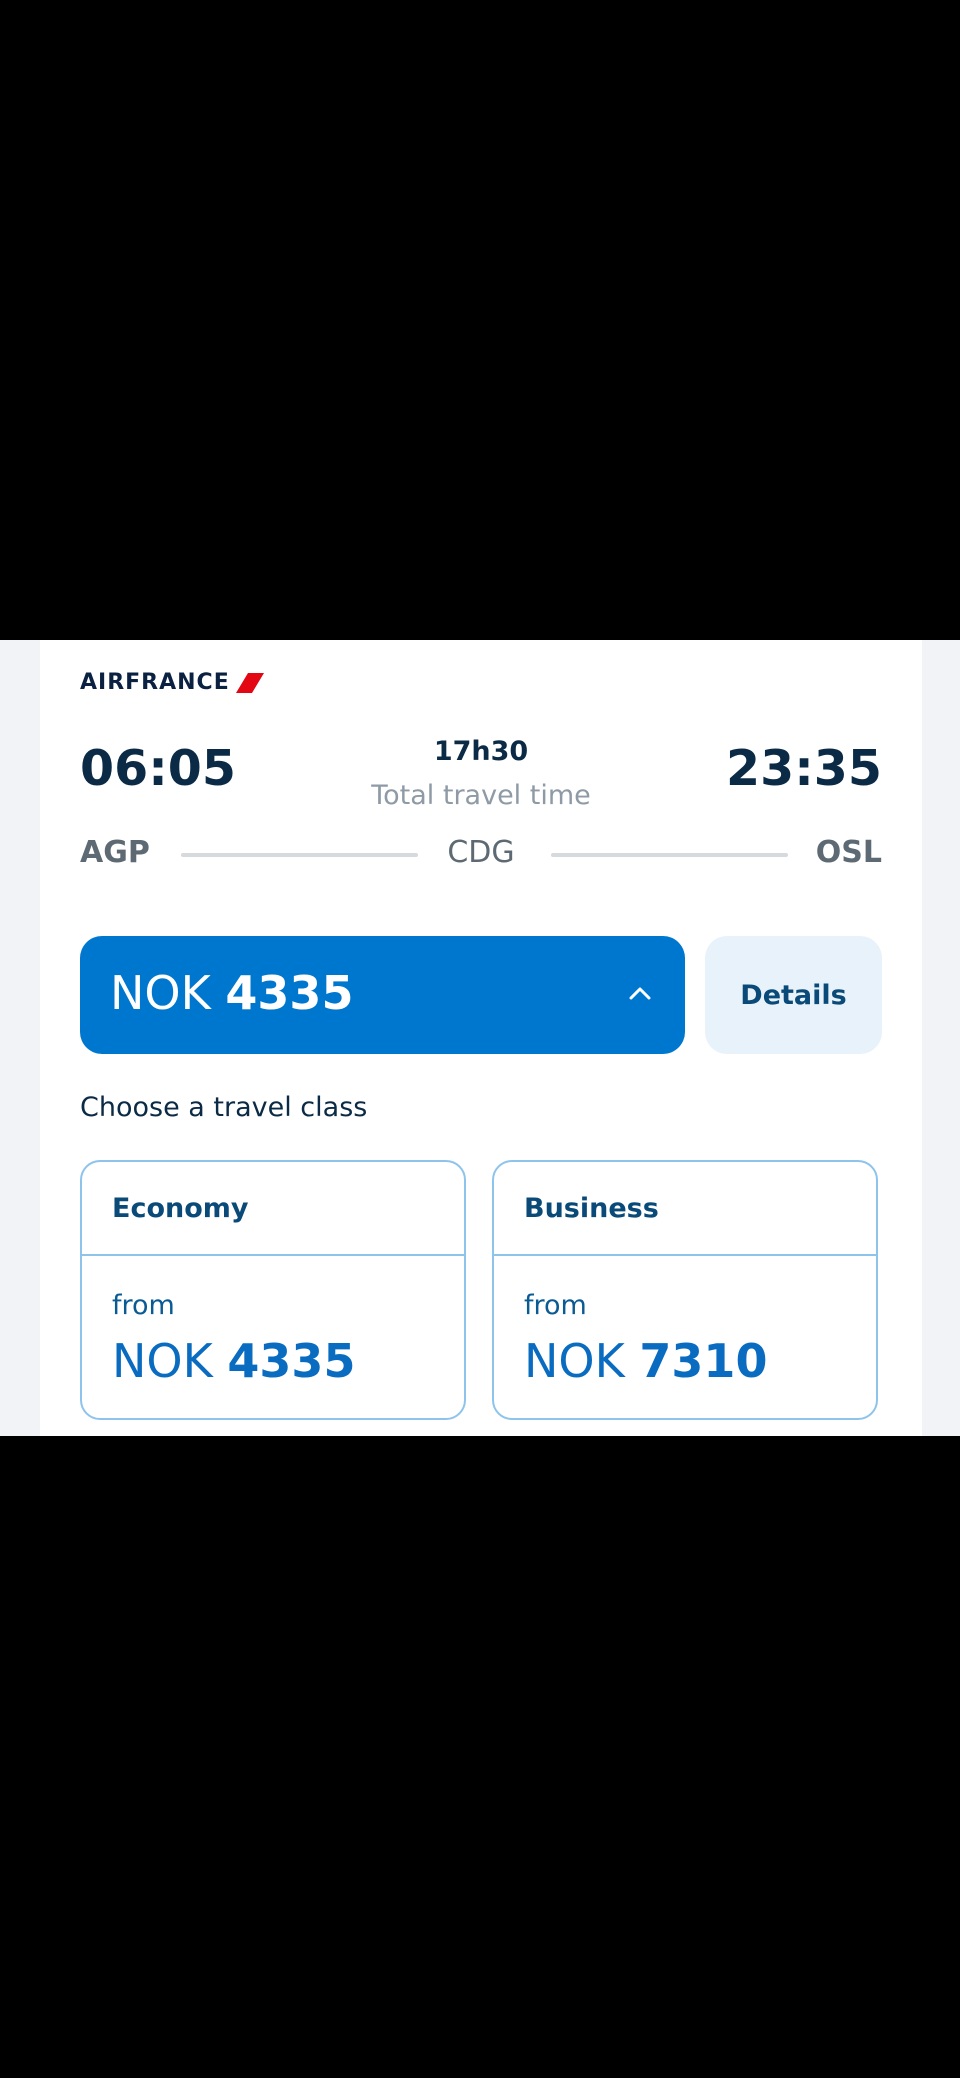  Describe the element at coordinates (224, 1107) in the screenshot. I see `travel-class-heading: Choose a travel class` at that location.